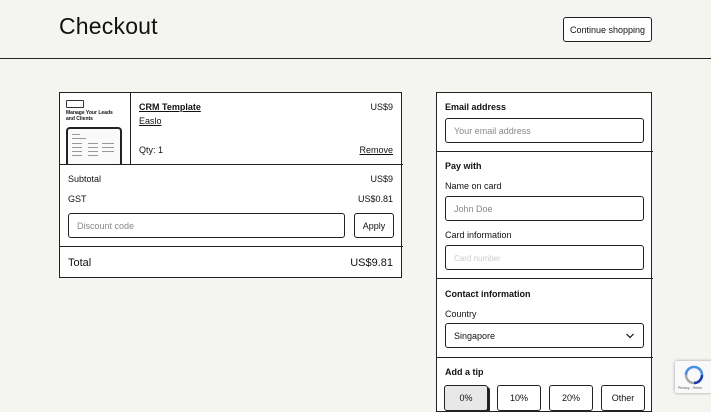  Describe the element at coordinates (150, 121) in the screenshot. I see `seller-link: Easlo` at that location.